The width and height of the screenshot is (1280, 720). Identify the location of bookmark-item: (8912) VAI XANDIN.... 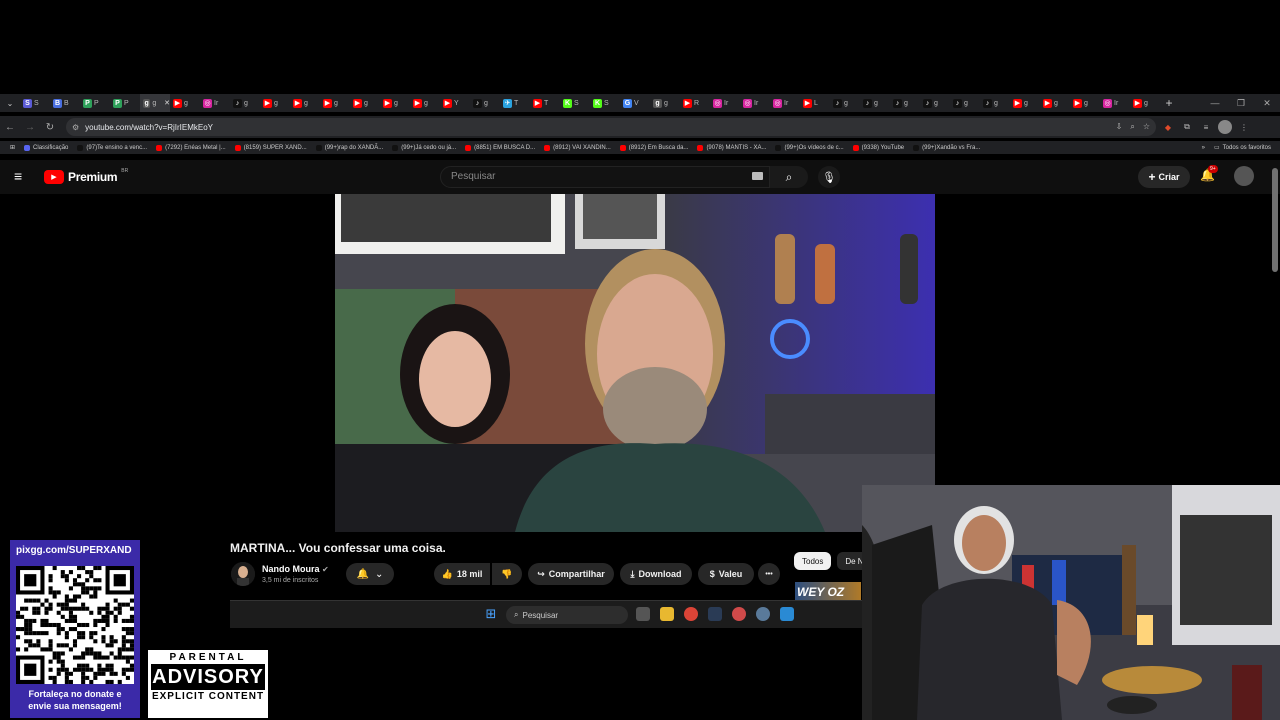
(577, 147).